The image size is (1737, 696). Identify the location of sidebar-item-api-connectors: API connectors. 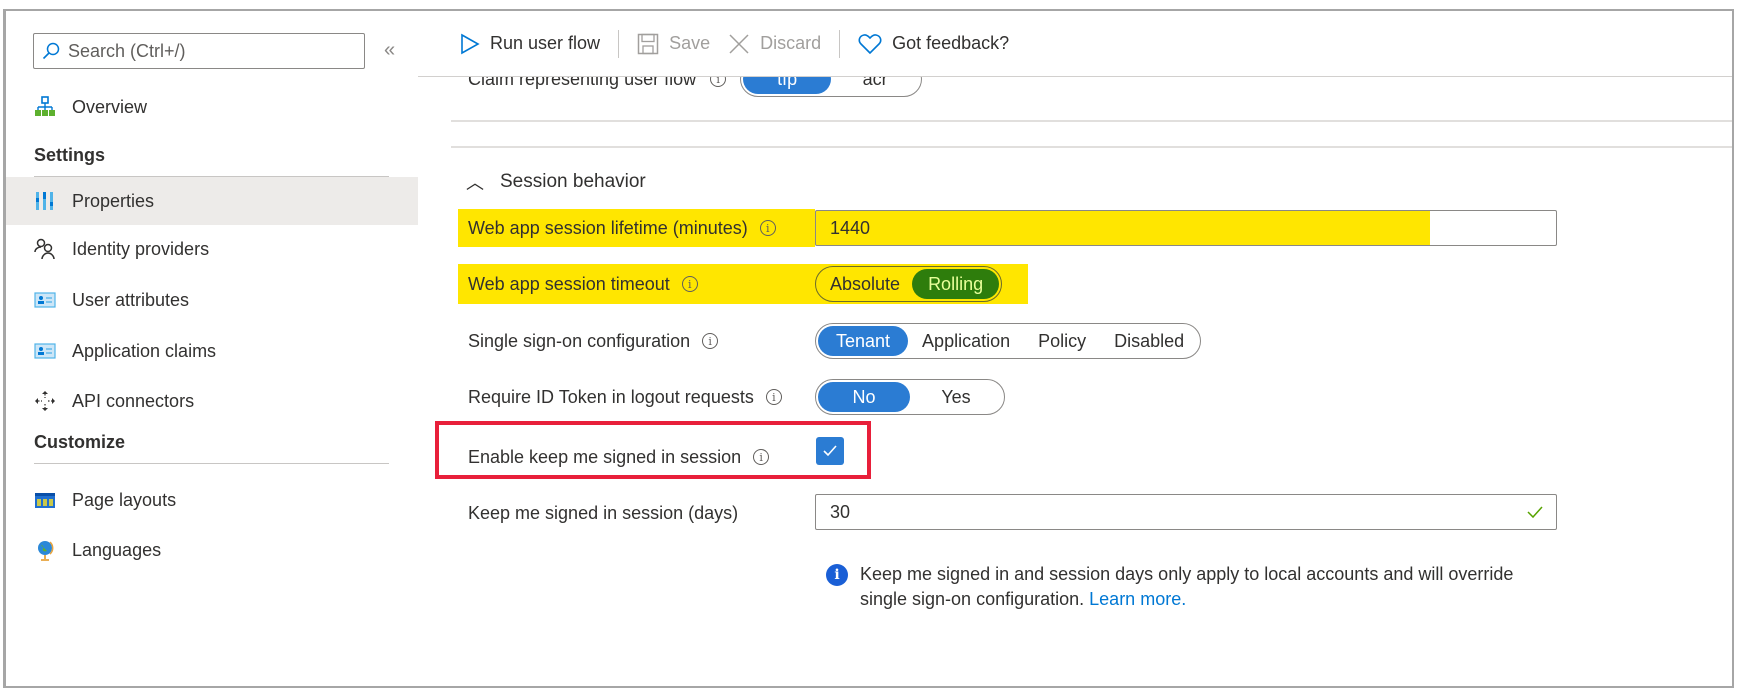
(212, 401).